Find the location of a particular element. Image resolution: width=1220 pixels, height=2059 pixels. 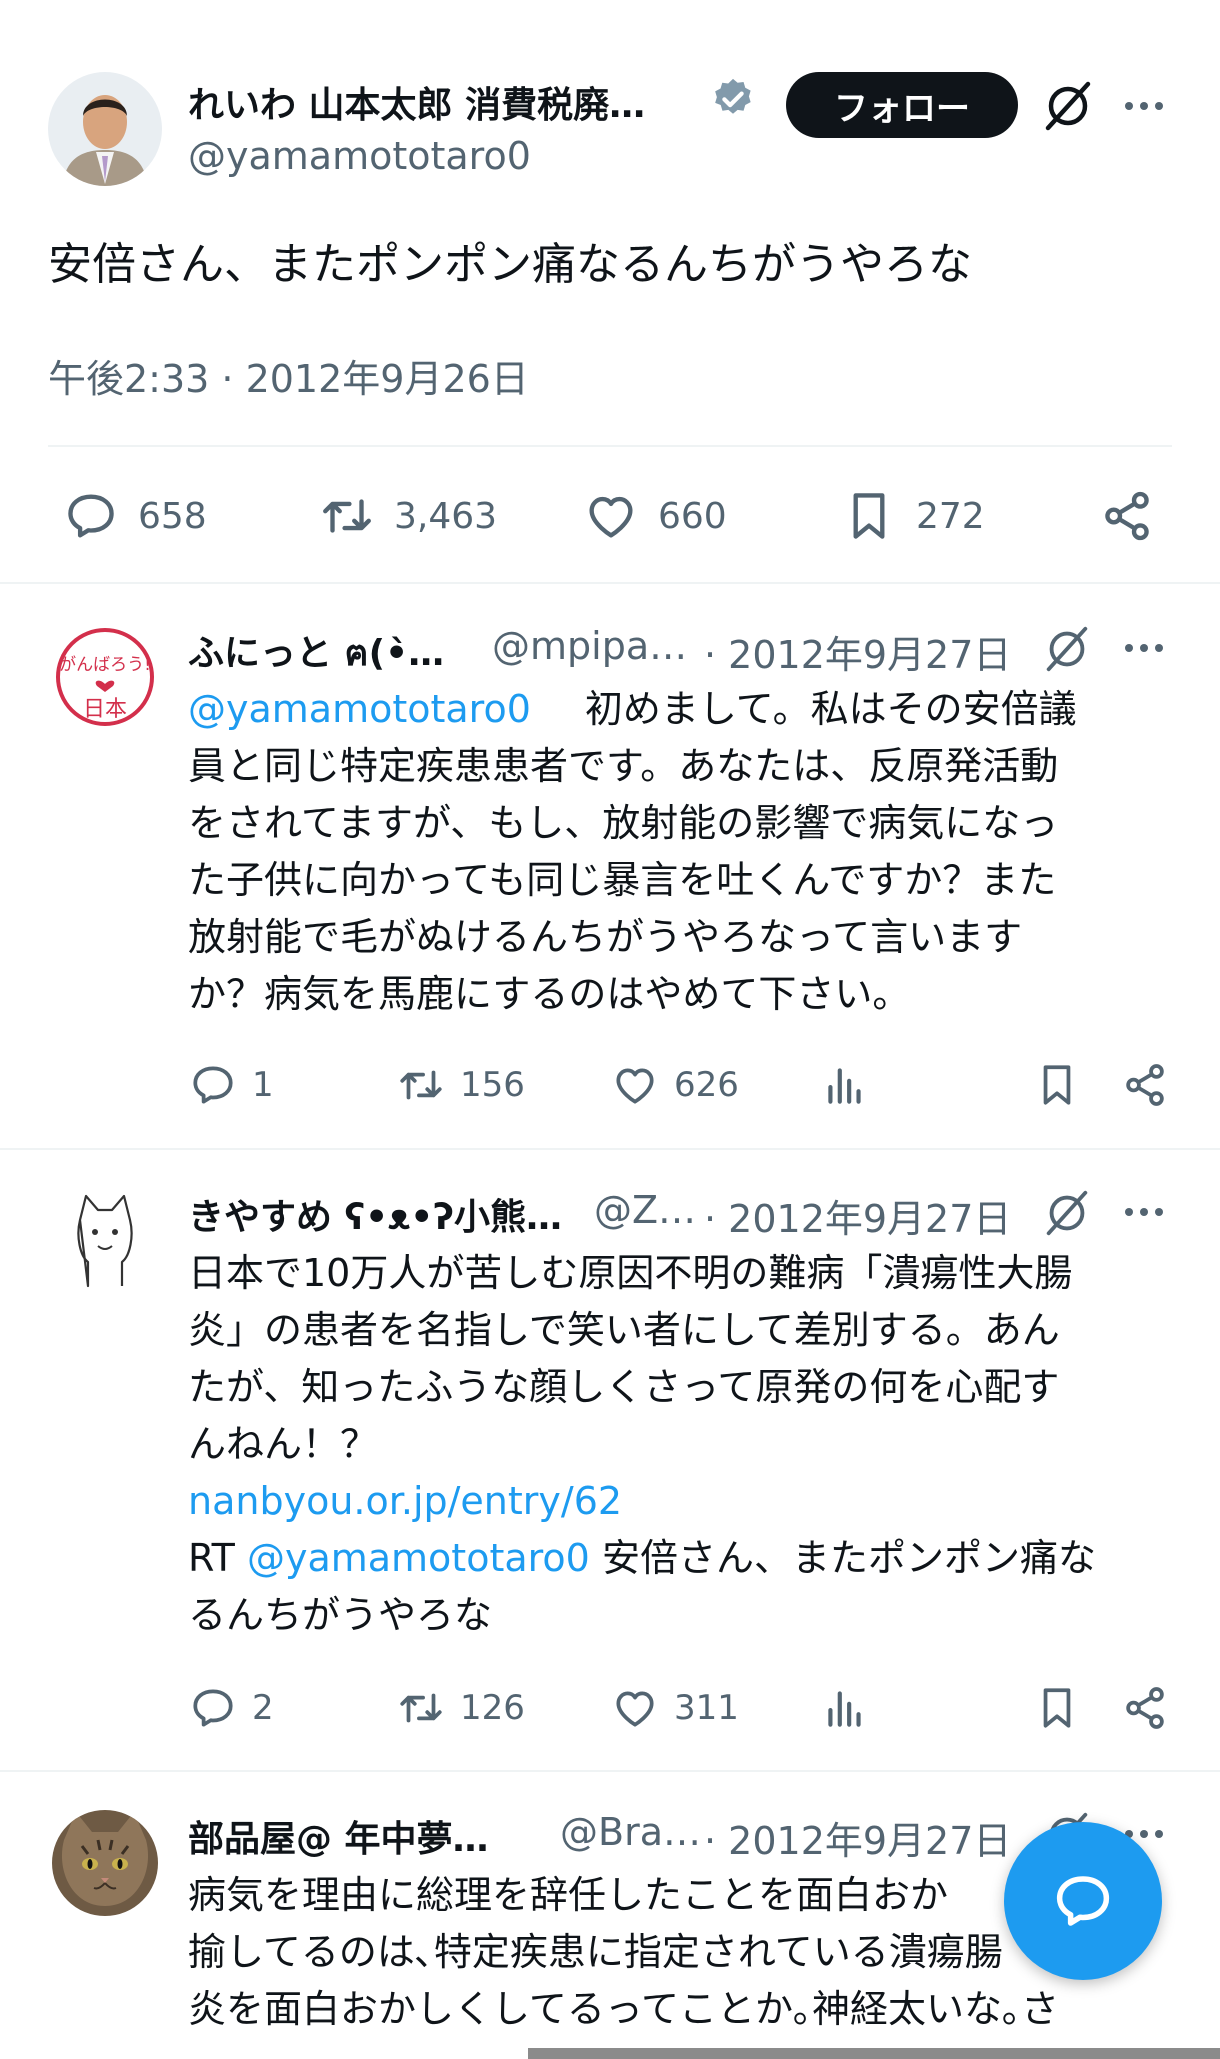

author-handle: @yamamototaro0 is located at coordinates (359, 156).